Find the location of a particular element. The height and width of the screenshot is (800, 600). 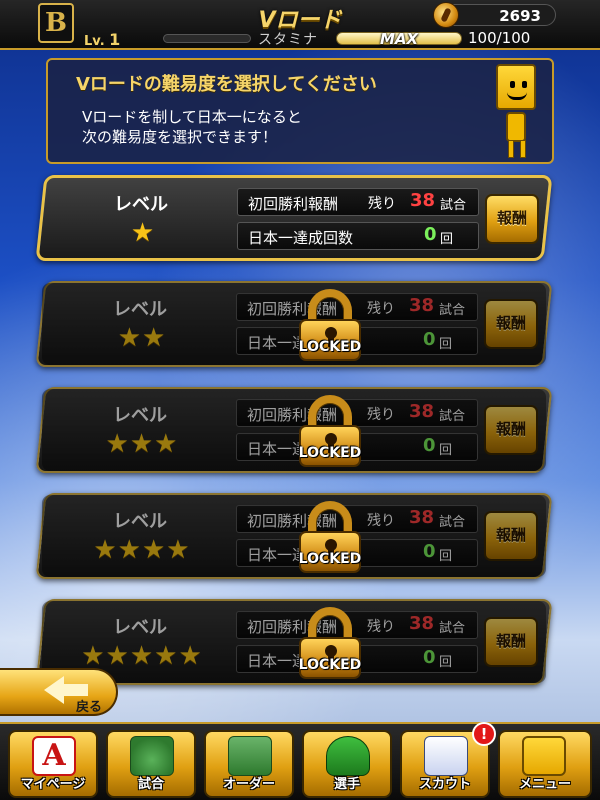

mascot-icon is located at coordinates (517, 112).